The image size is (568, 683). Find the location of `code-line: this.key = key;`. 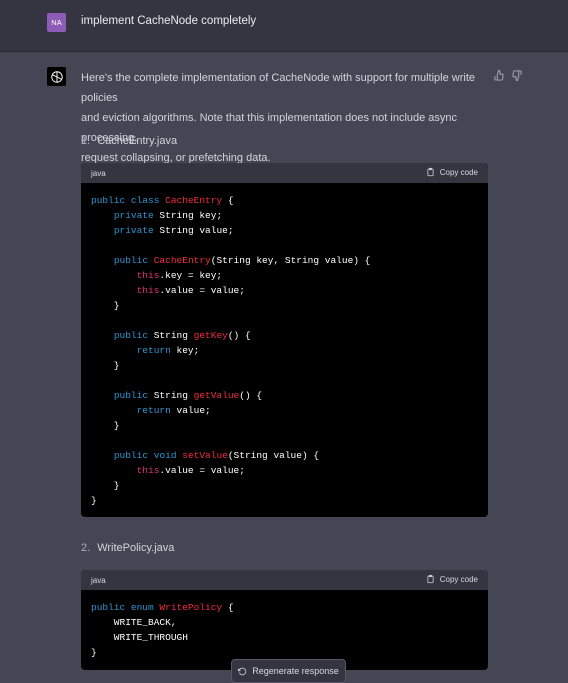

code-line: this.key = key; is located at coordinates (179, 275).